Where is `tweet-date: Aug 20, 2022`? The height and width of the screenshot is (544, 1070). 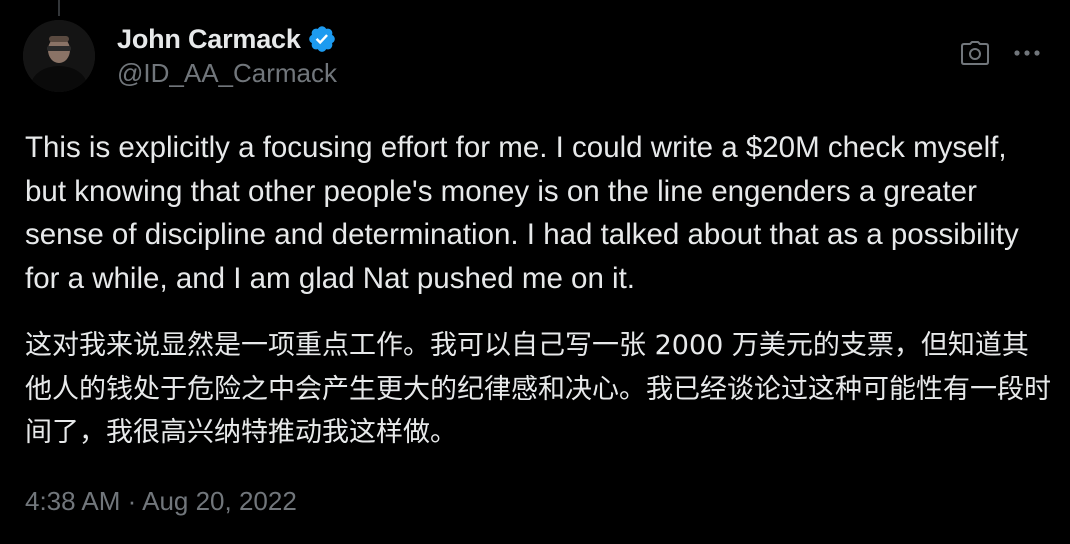
tweet-date: Aug 20, 2022 is located at coordinates (219, 501).